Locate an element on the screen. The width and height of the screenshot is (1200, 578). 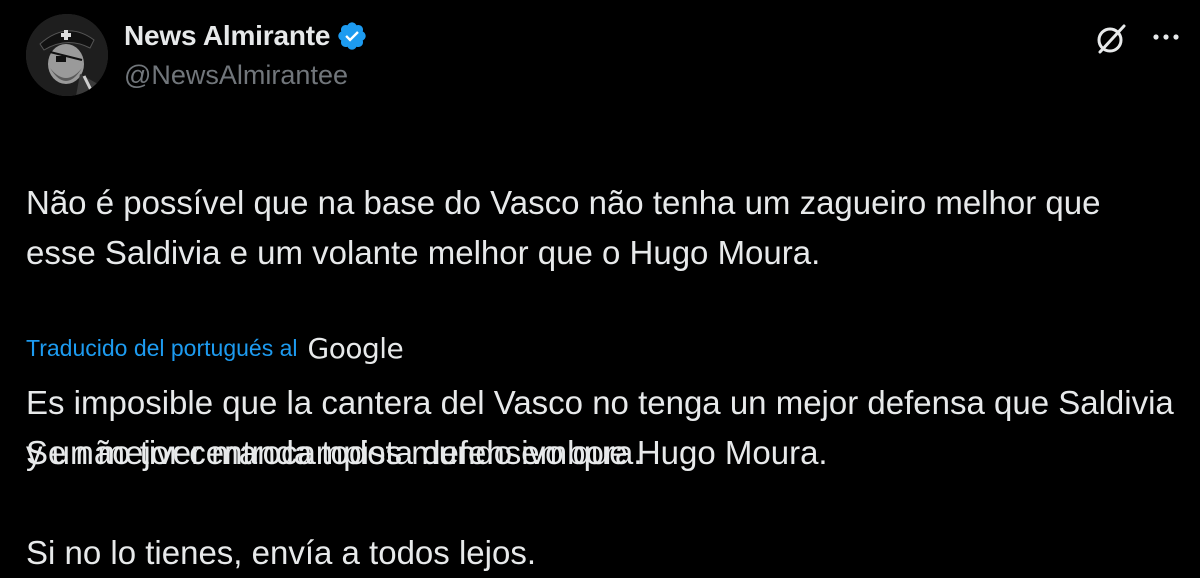
translation-attribution: Traducido del portugués al Google is located at coordinates (215, 348).